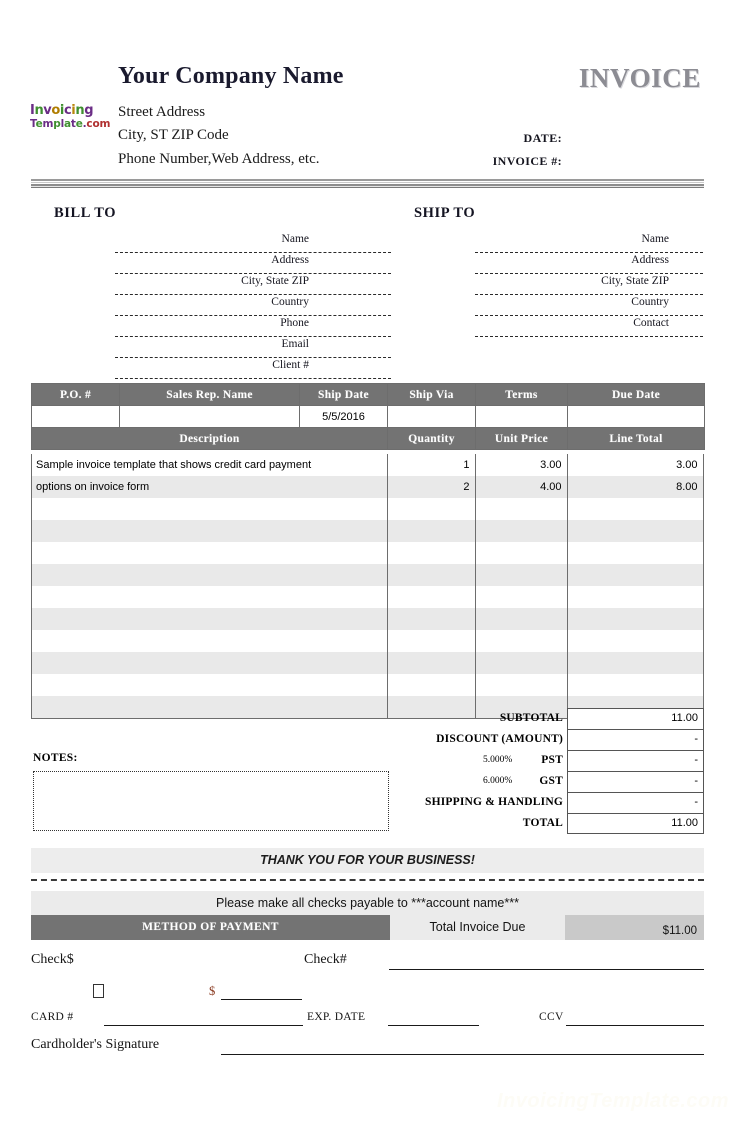 The width and height of the screenshot is (735, 1121). What do you see at coordinates (210, 487) in the screenshot?
I see `item-cell-description: options on invoice form` at bounding box center [210, 487].